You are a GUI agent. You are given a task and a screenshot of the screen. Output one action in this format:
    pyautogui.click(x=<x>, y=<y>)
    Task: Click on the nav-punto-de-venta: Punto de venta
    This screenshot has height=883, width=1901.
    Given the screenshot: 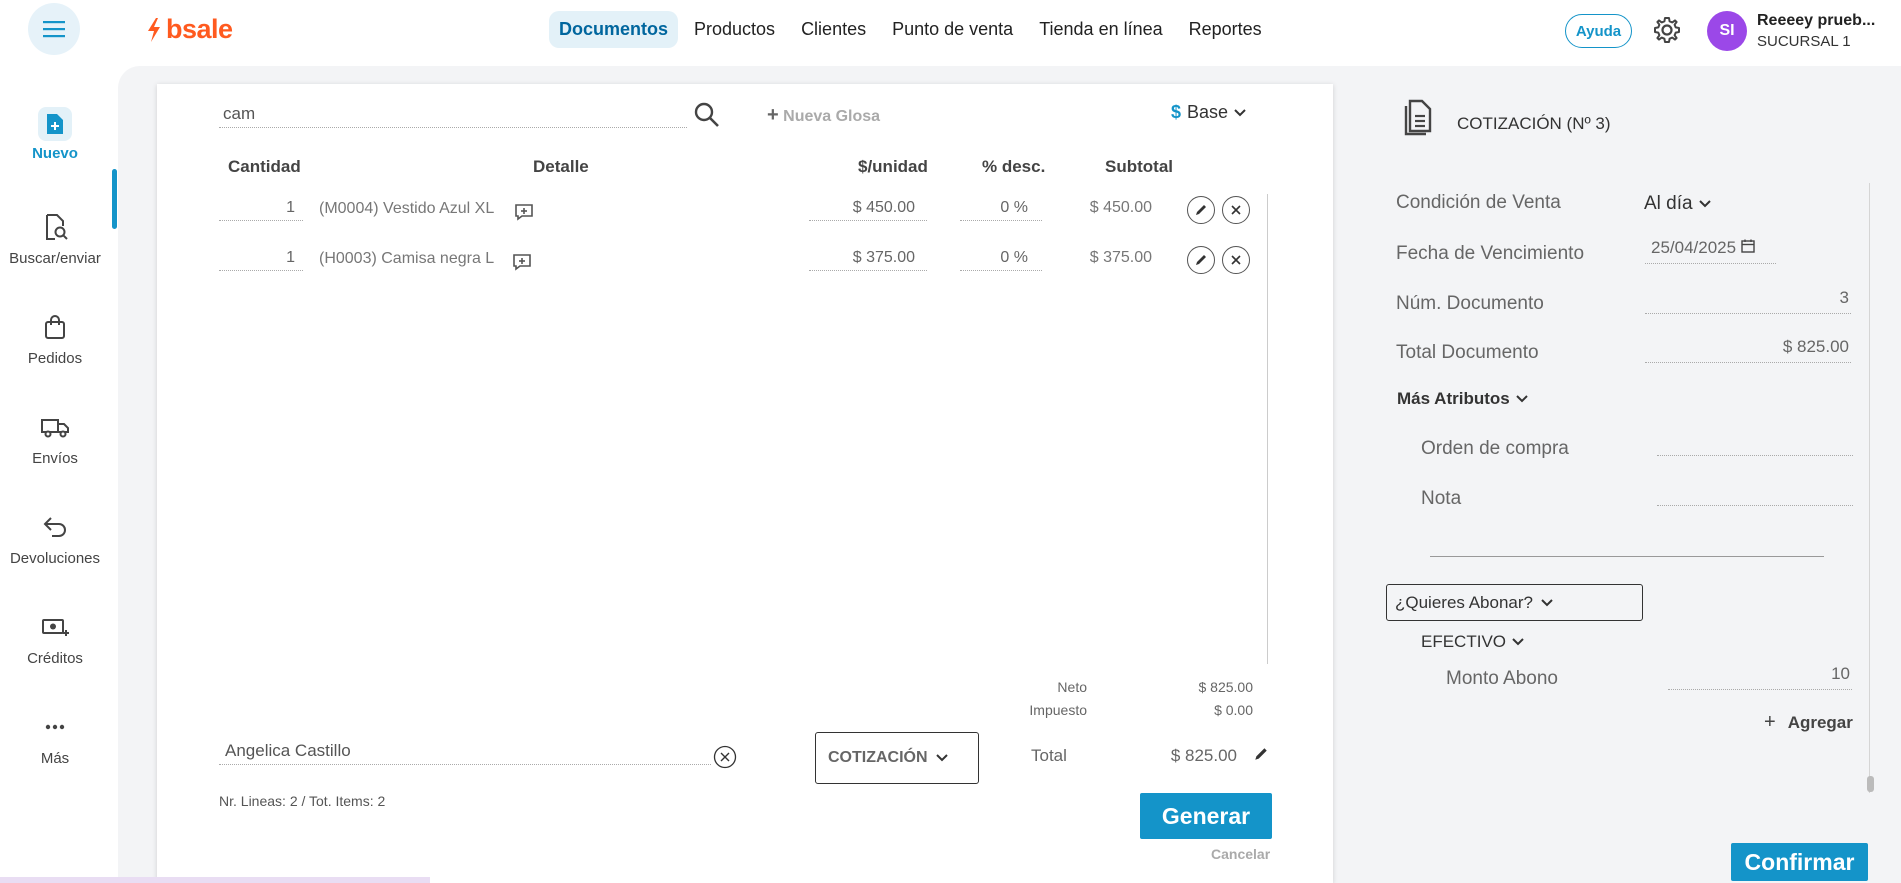 What is the action you would take?
    pyautogui.click(x=952, y=29)
    